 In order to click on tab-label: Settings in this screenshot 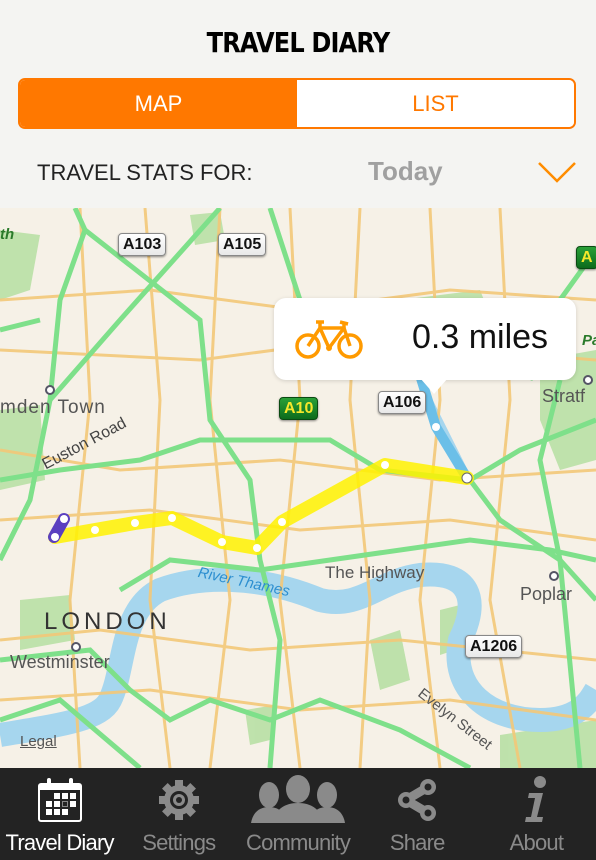, I will do `click(179, 842)`.